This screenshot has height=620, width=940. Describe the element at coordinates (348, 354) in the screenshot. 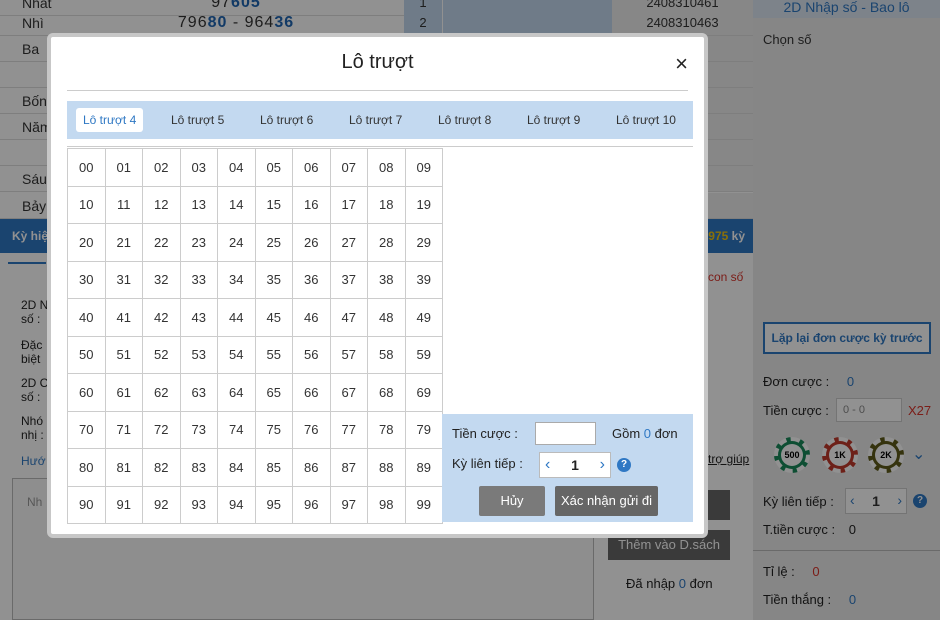

I see `number-cell: 57` at that location.